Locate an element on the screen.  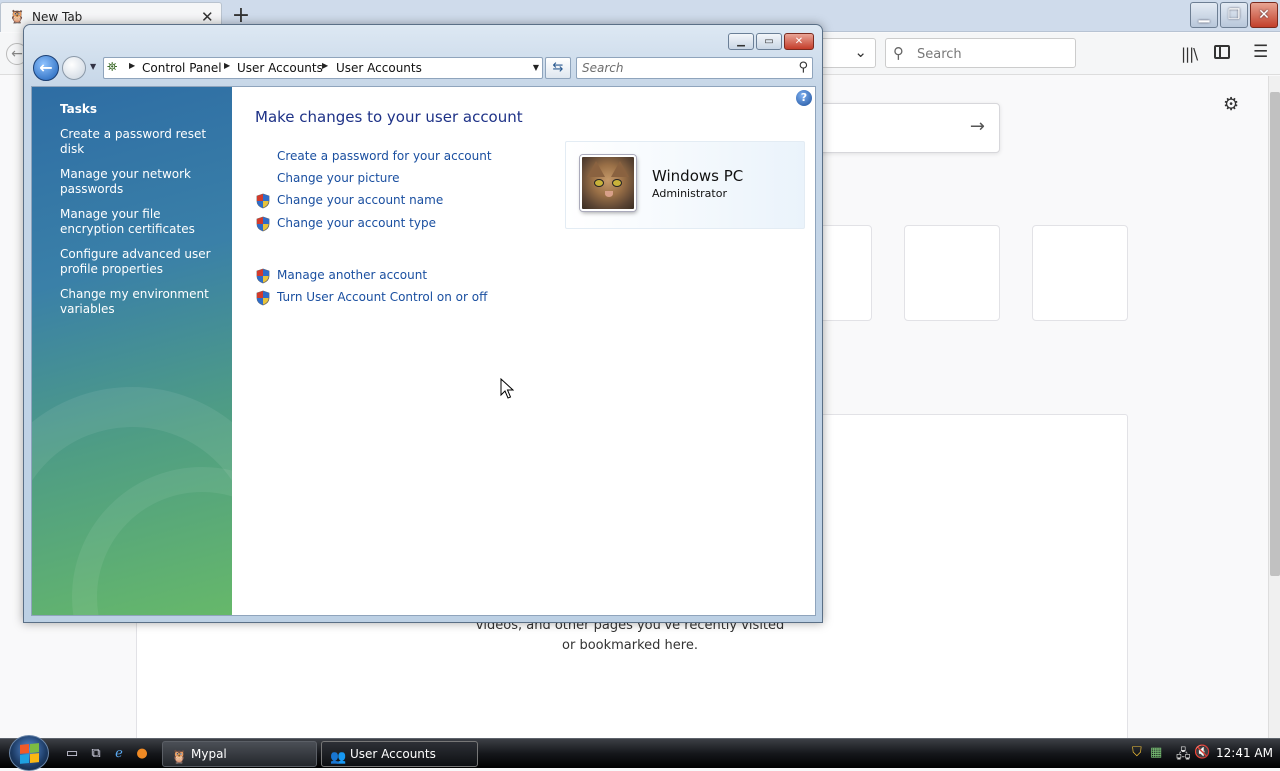
arrow-right-icon: → is located at coordinates (977, 126).